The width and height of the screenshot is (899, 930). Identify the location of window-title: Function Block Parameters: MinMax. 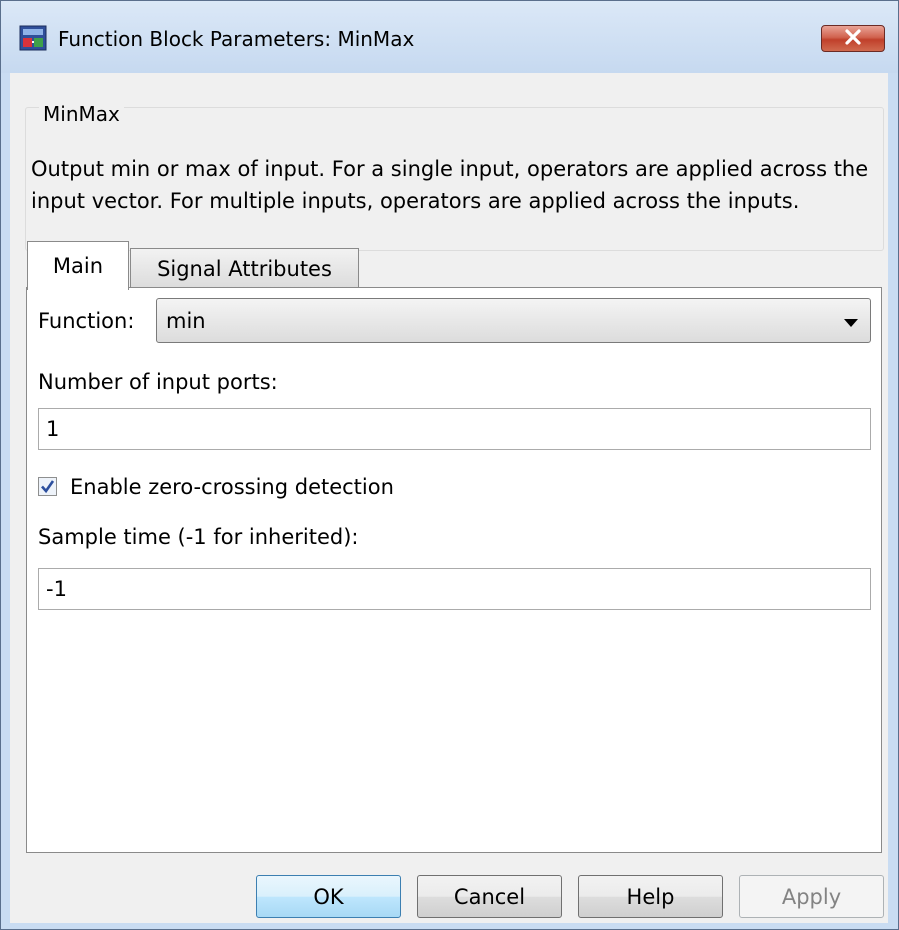
(236, 39).